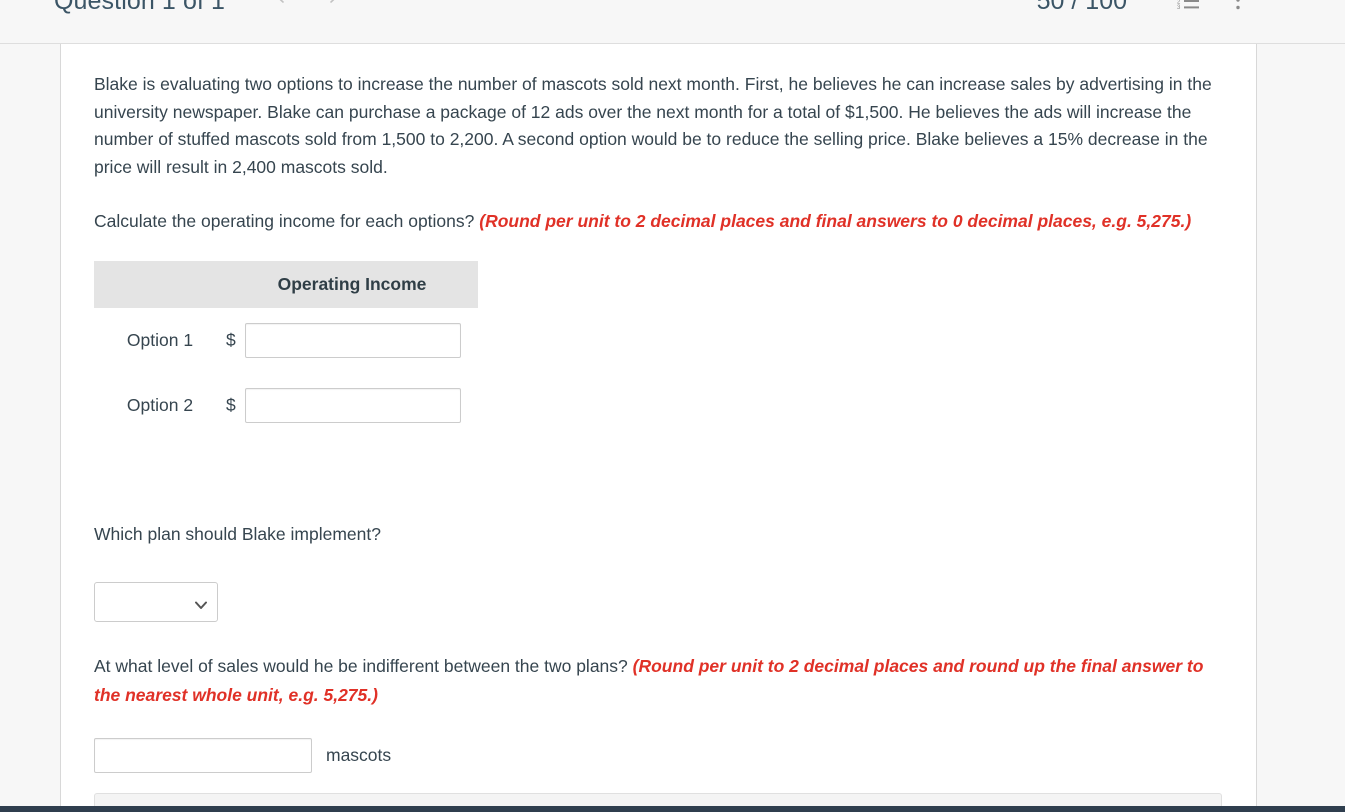 The image size is (1345, 812). I want to click on row-label-option-1: Option 1, so click(160, 340).